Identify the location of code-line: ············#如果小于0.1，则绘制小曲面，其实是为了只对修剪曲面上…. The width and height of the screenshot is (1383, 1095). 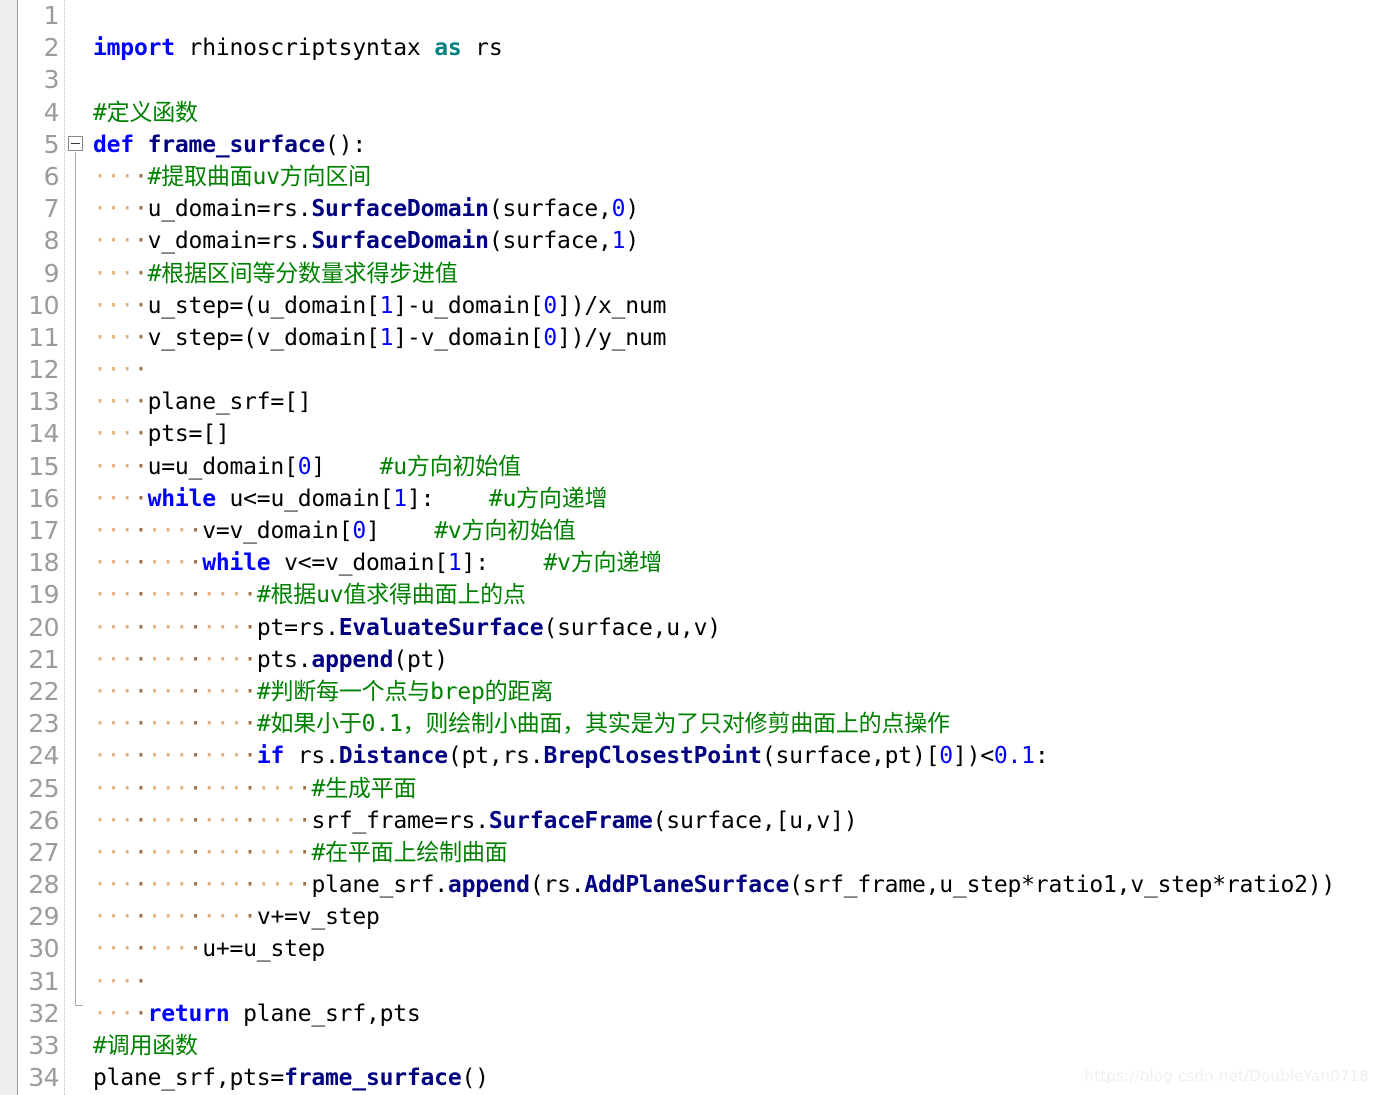
(738, 724).